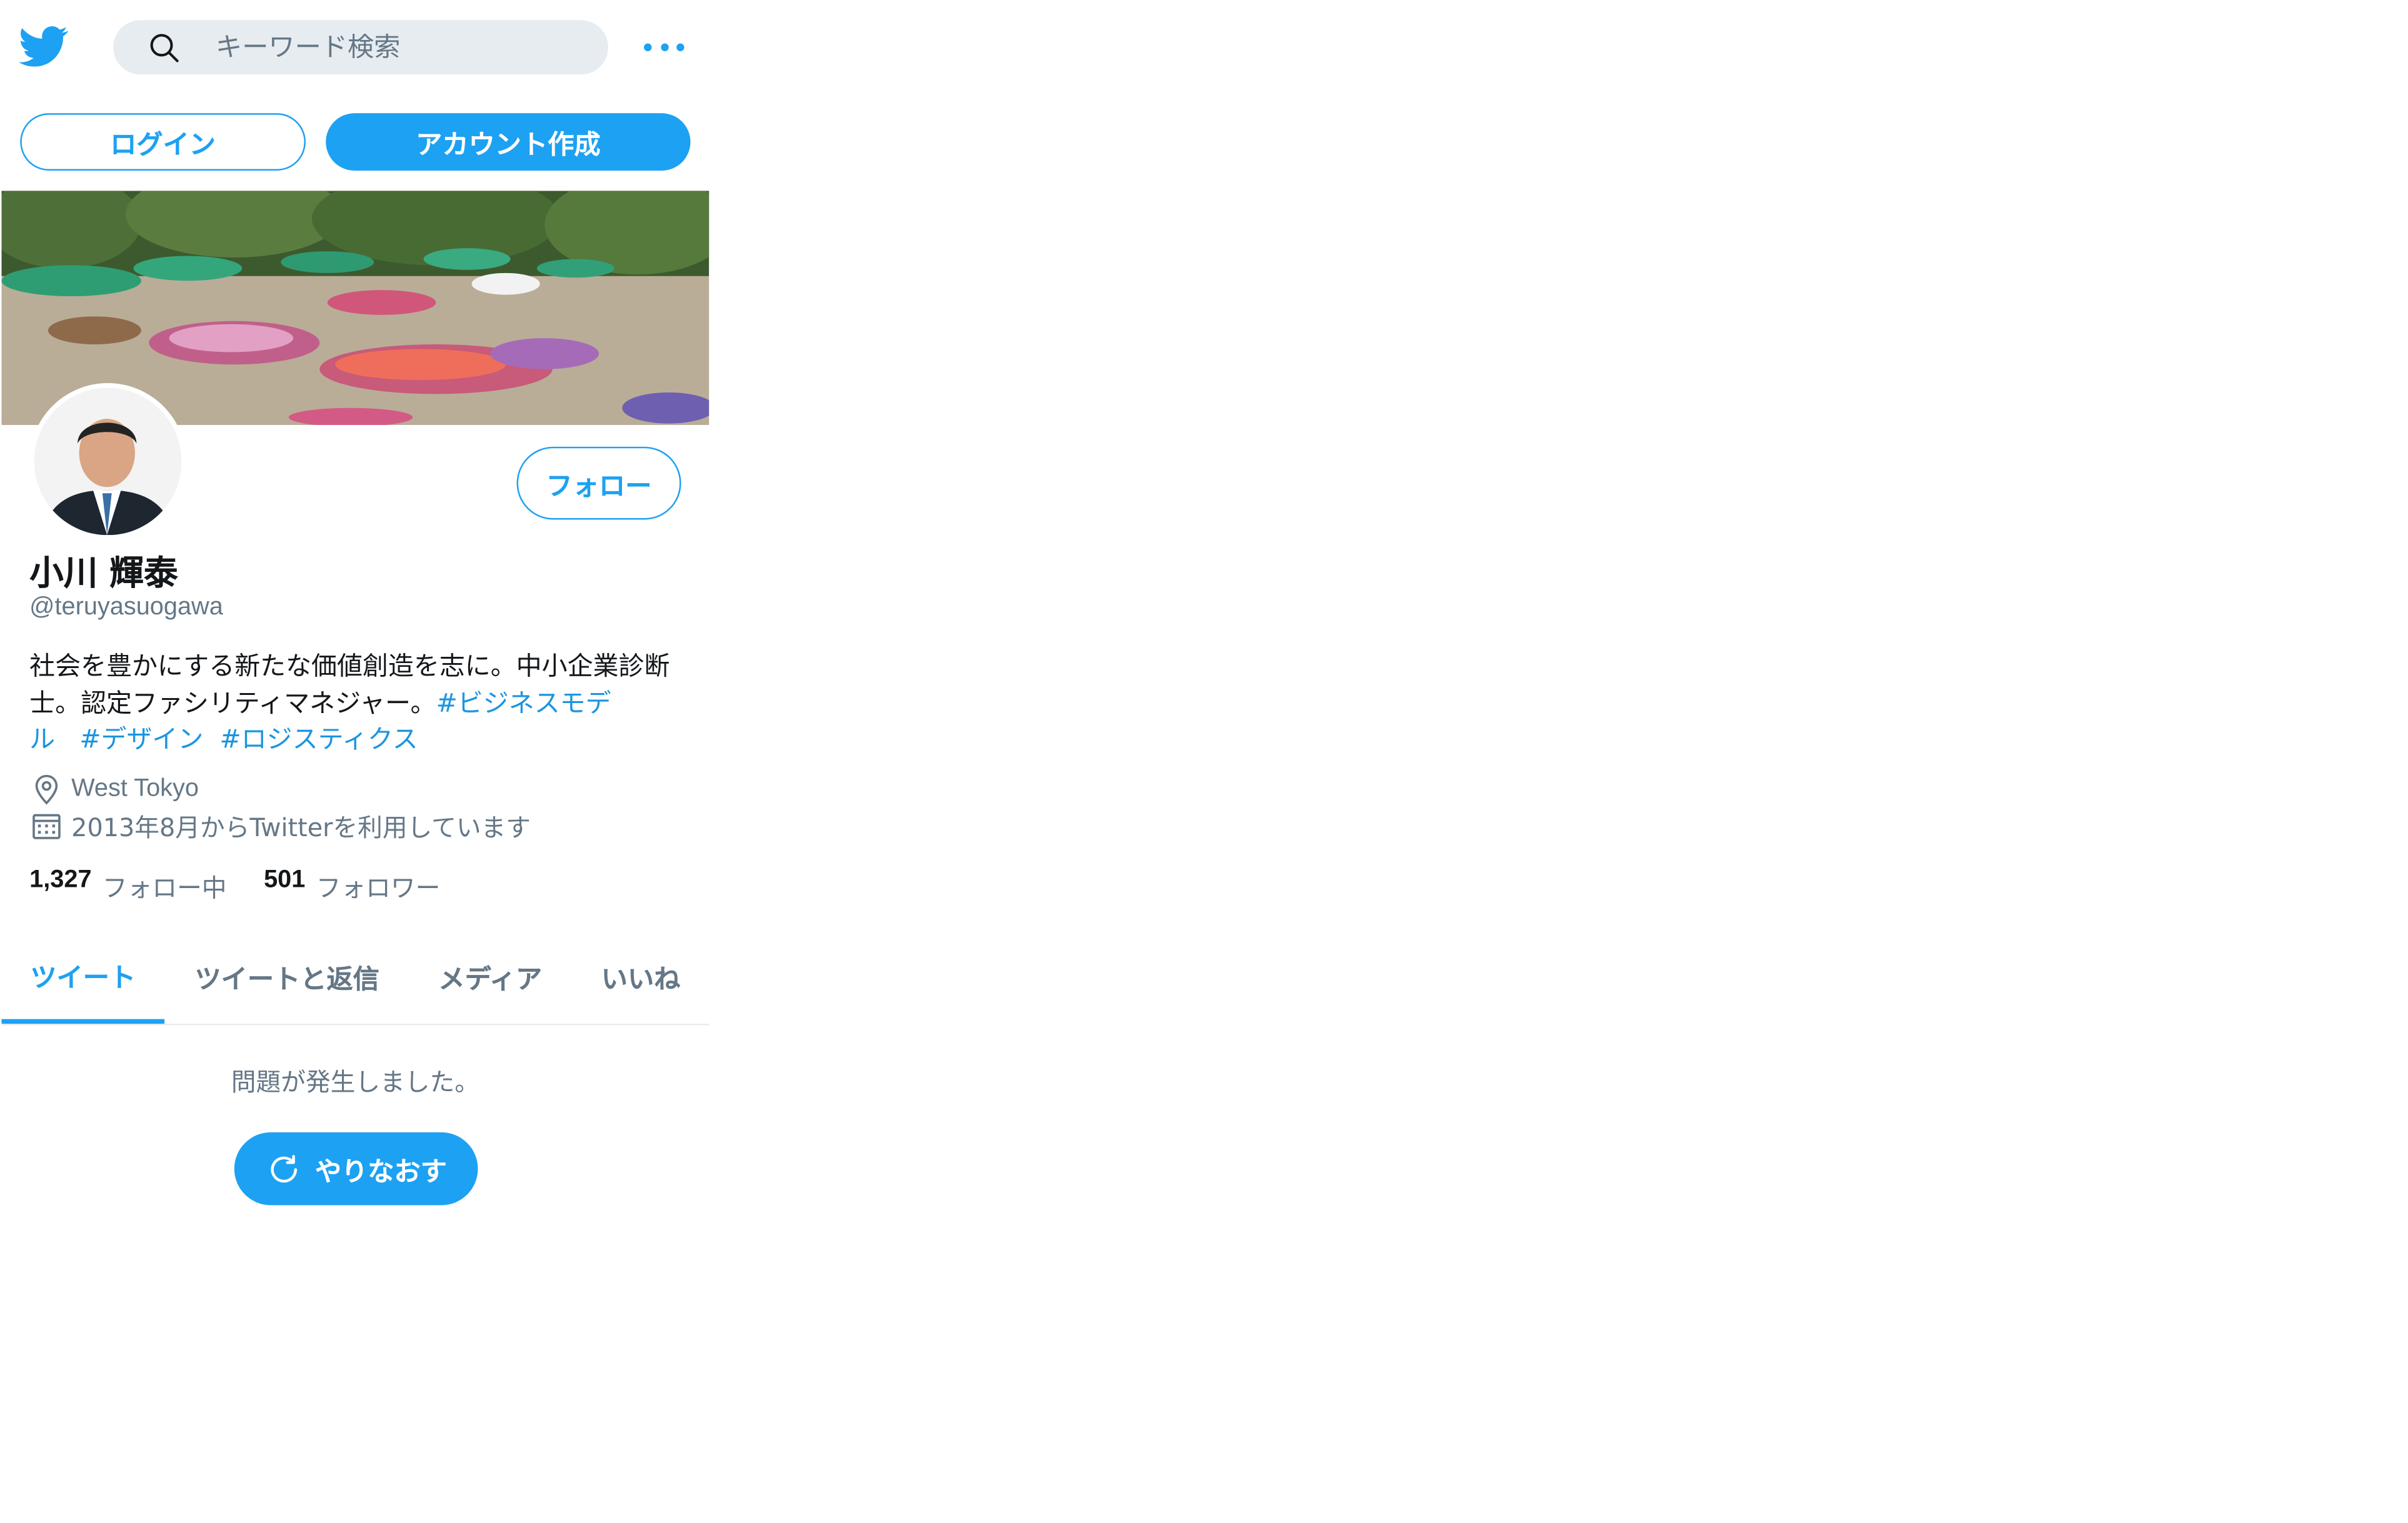 This screenshot has height=1523, width=2408. What do you see at coordinates (46, 789) in the screenshot?
I see `location-pin-icon` at bounding box center [46, 789].